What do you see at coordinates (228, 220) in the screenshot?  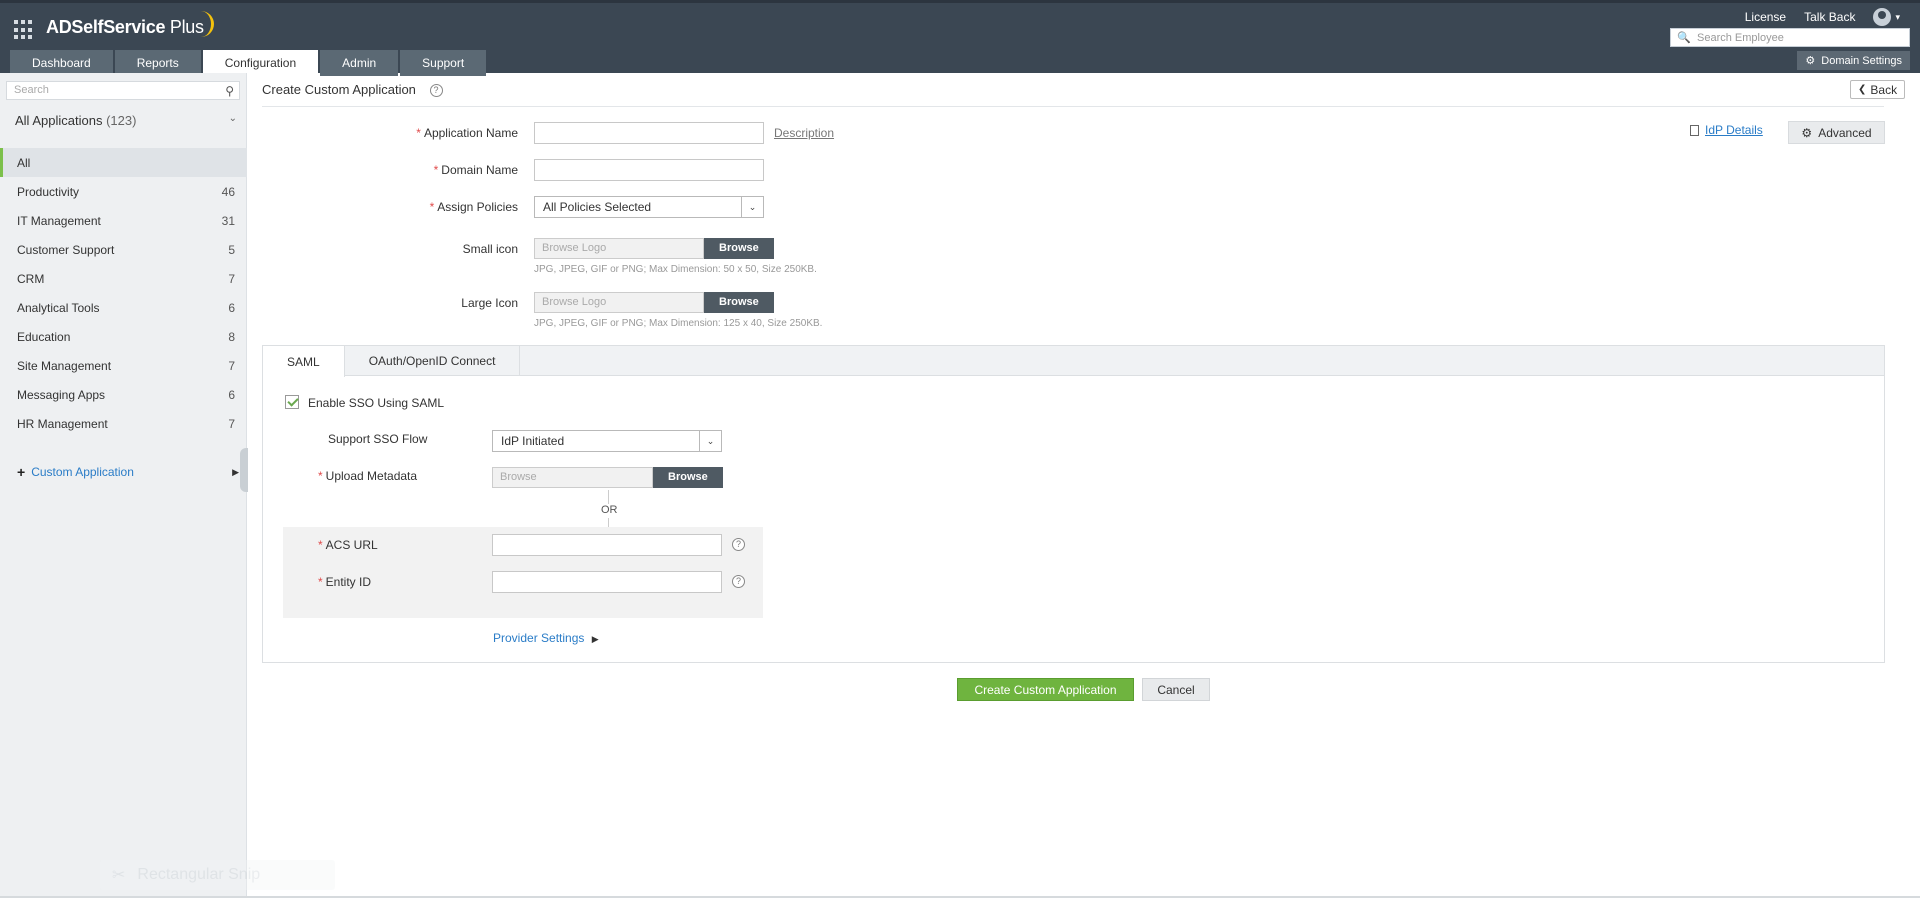 I see `sidebar-item-count: 31` at bounding box center [228, 220].